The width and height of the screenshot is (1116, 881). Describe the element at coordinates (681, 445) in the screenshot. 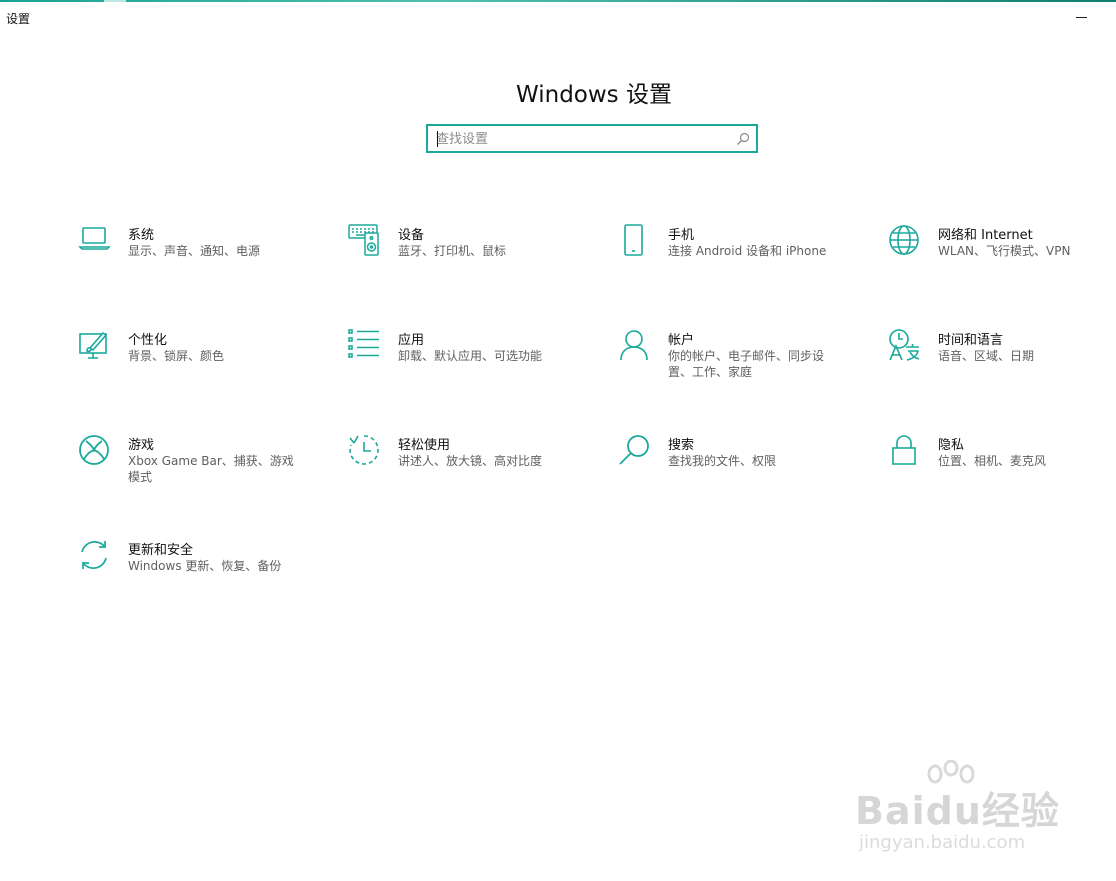

I see `tile-search-name: 搜索` at that location.